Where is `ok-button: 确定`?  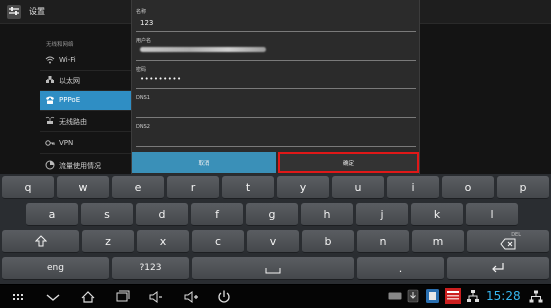 ok-button: 确定 is located at coordinates (348, 162).